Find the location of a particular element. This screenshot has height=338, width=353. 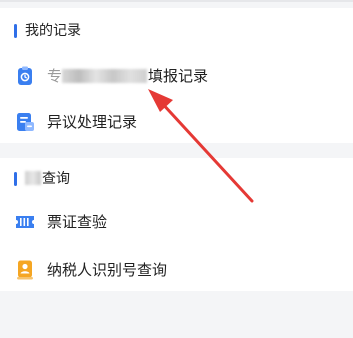

document-icon is located at coordinates (25, 122).